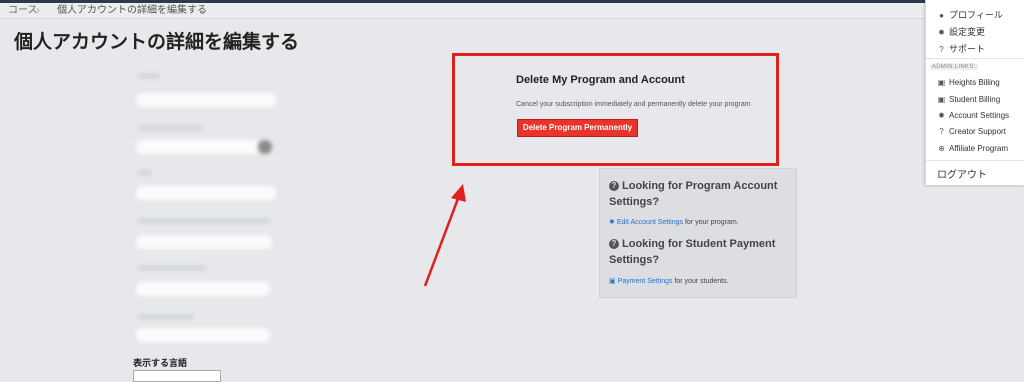 This screenshot has height=382, width=1024. Describe the element at coordinates (974, 82) in the screenshot. I see `menu-item-heights-billing-label: Heights Billing` at that location.